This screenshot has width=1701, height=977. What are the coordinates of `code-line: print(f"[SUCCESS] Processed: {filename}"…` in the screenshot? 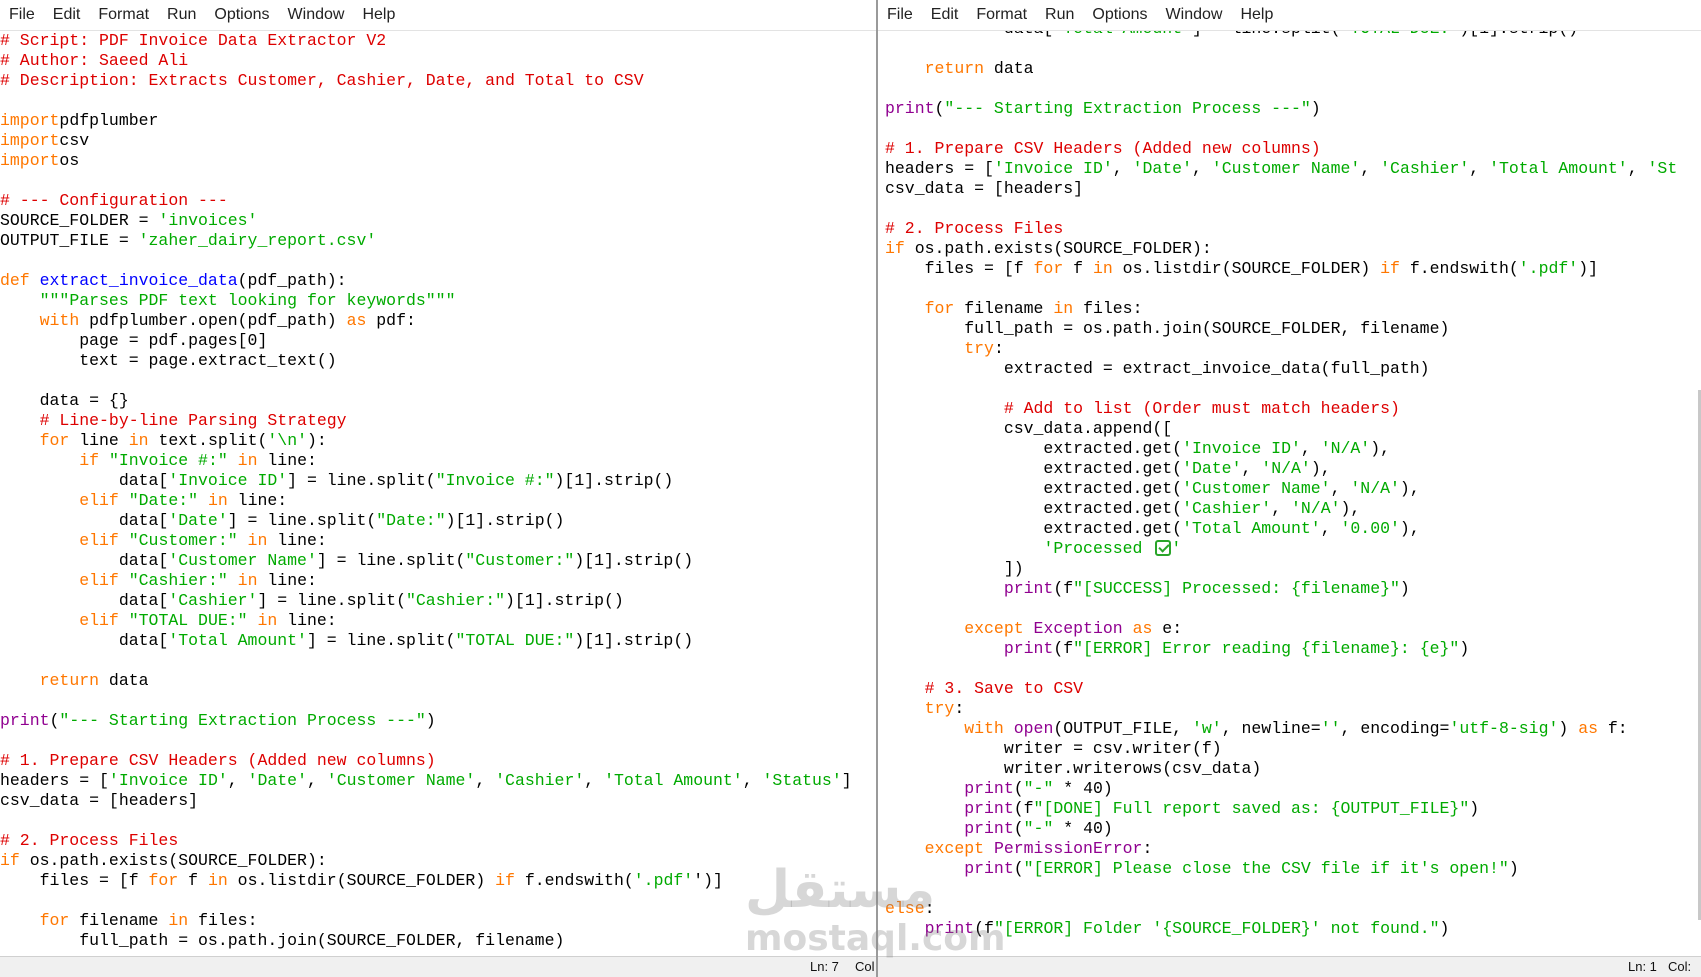 It's located at (1281, 589).